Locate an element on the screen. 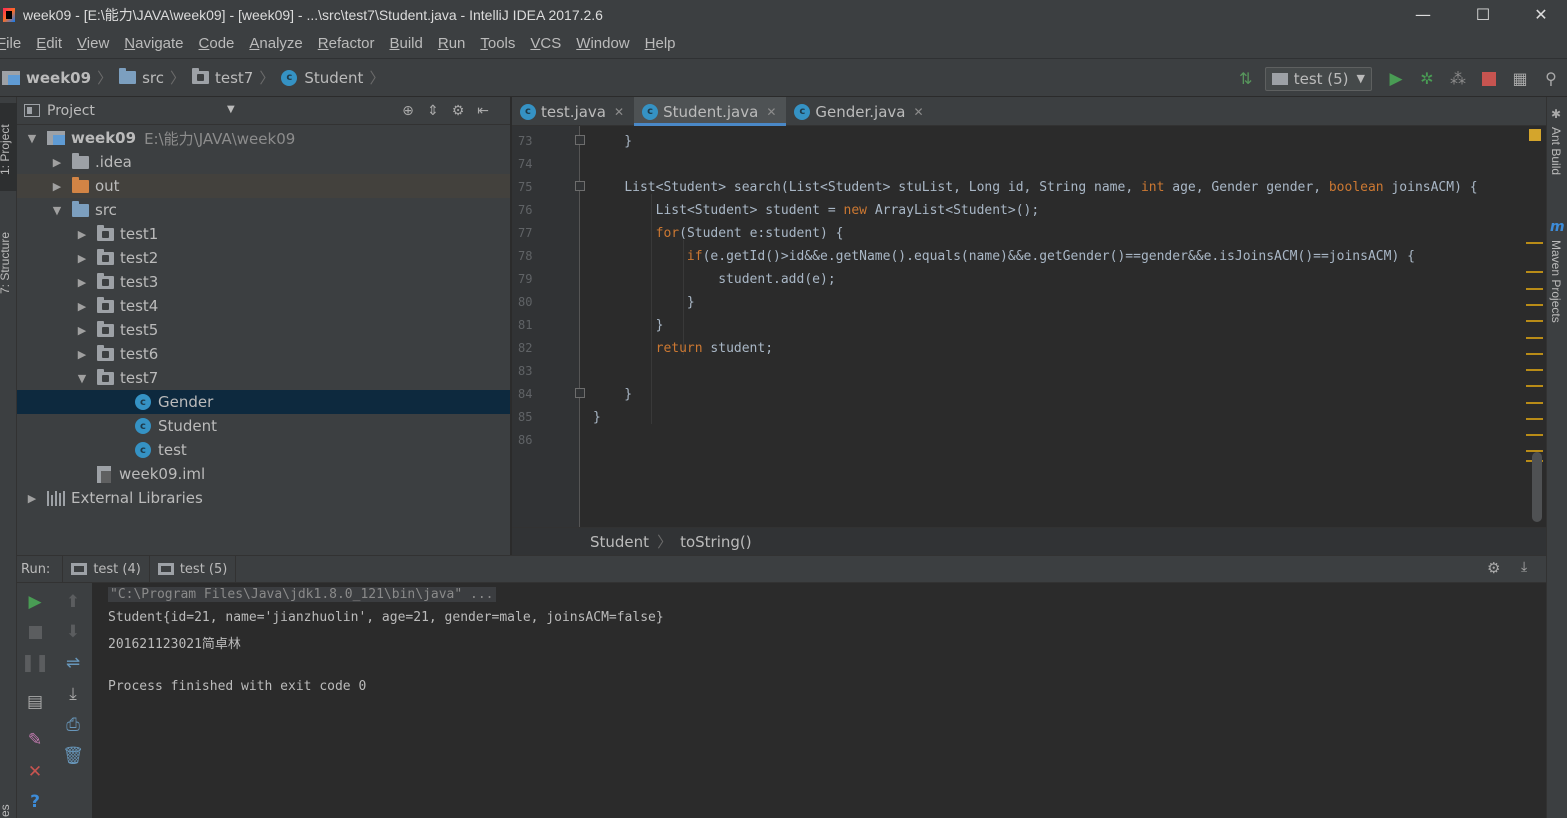  stop-icon is located at coordinates (35, 632).